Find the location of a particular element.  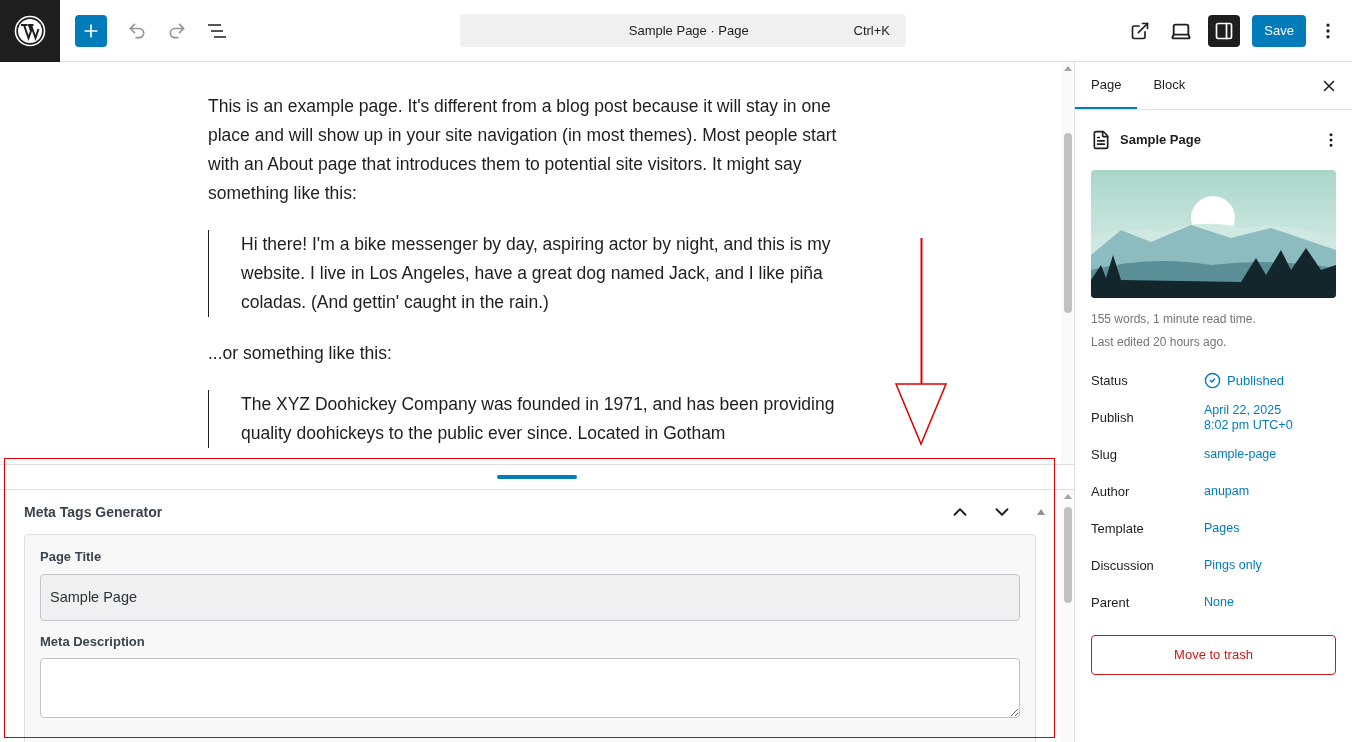

collapse-toggle-icon is located at coordinates (1041, 512).